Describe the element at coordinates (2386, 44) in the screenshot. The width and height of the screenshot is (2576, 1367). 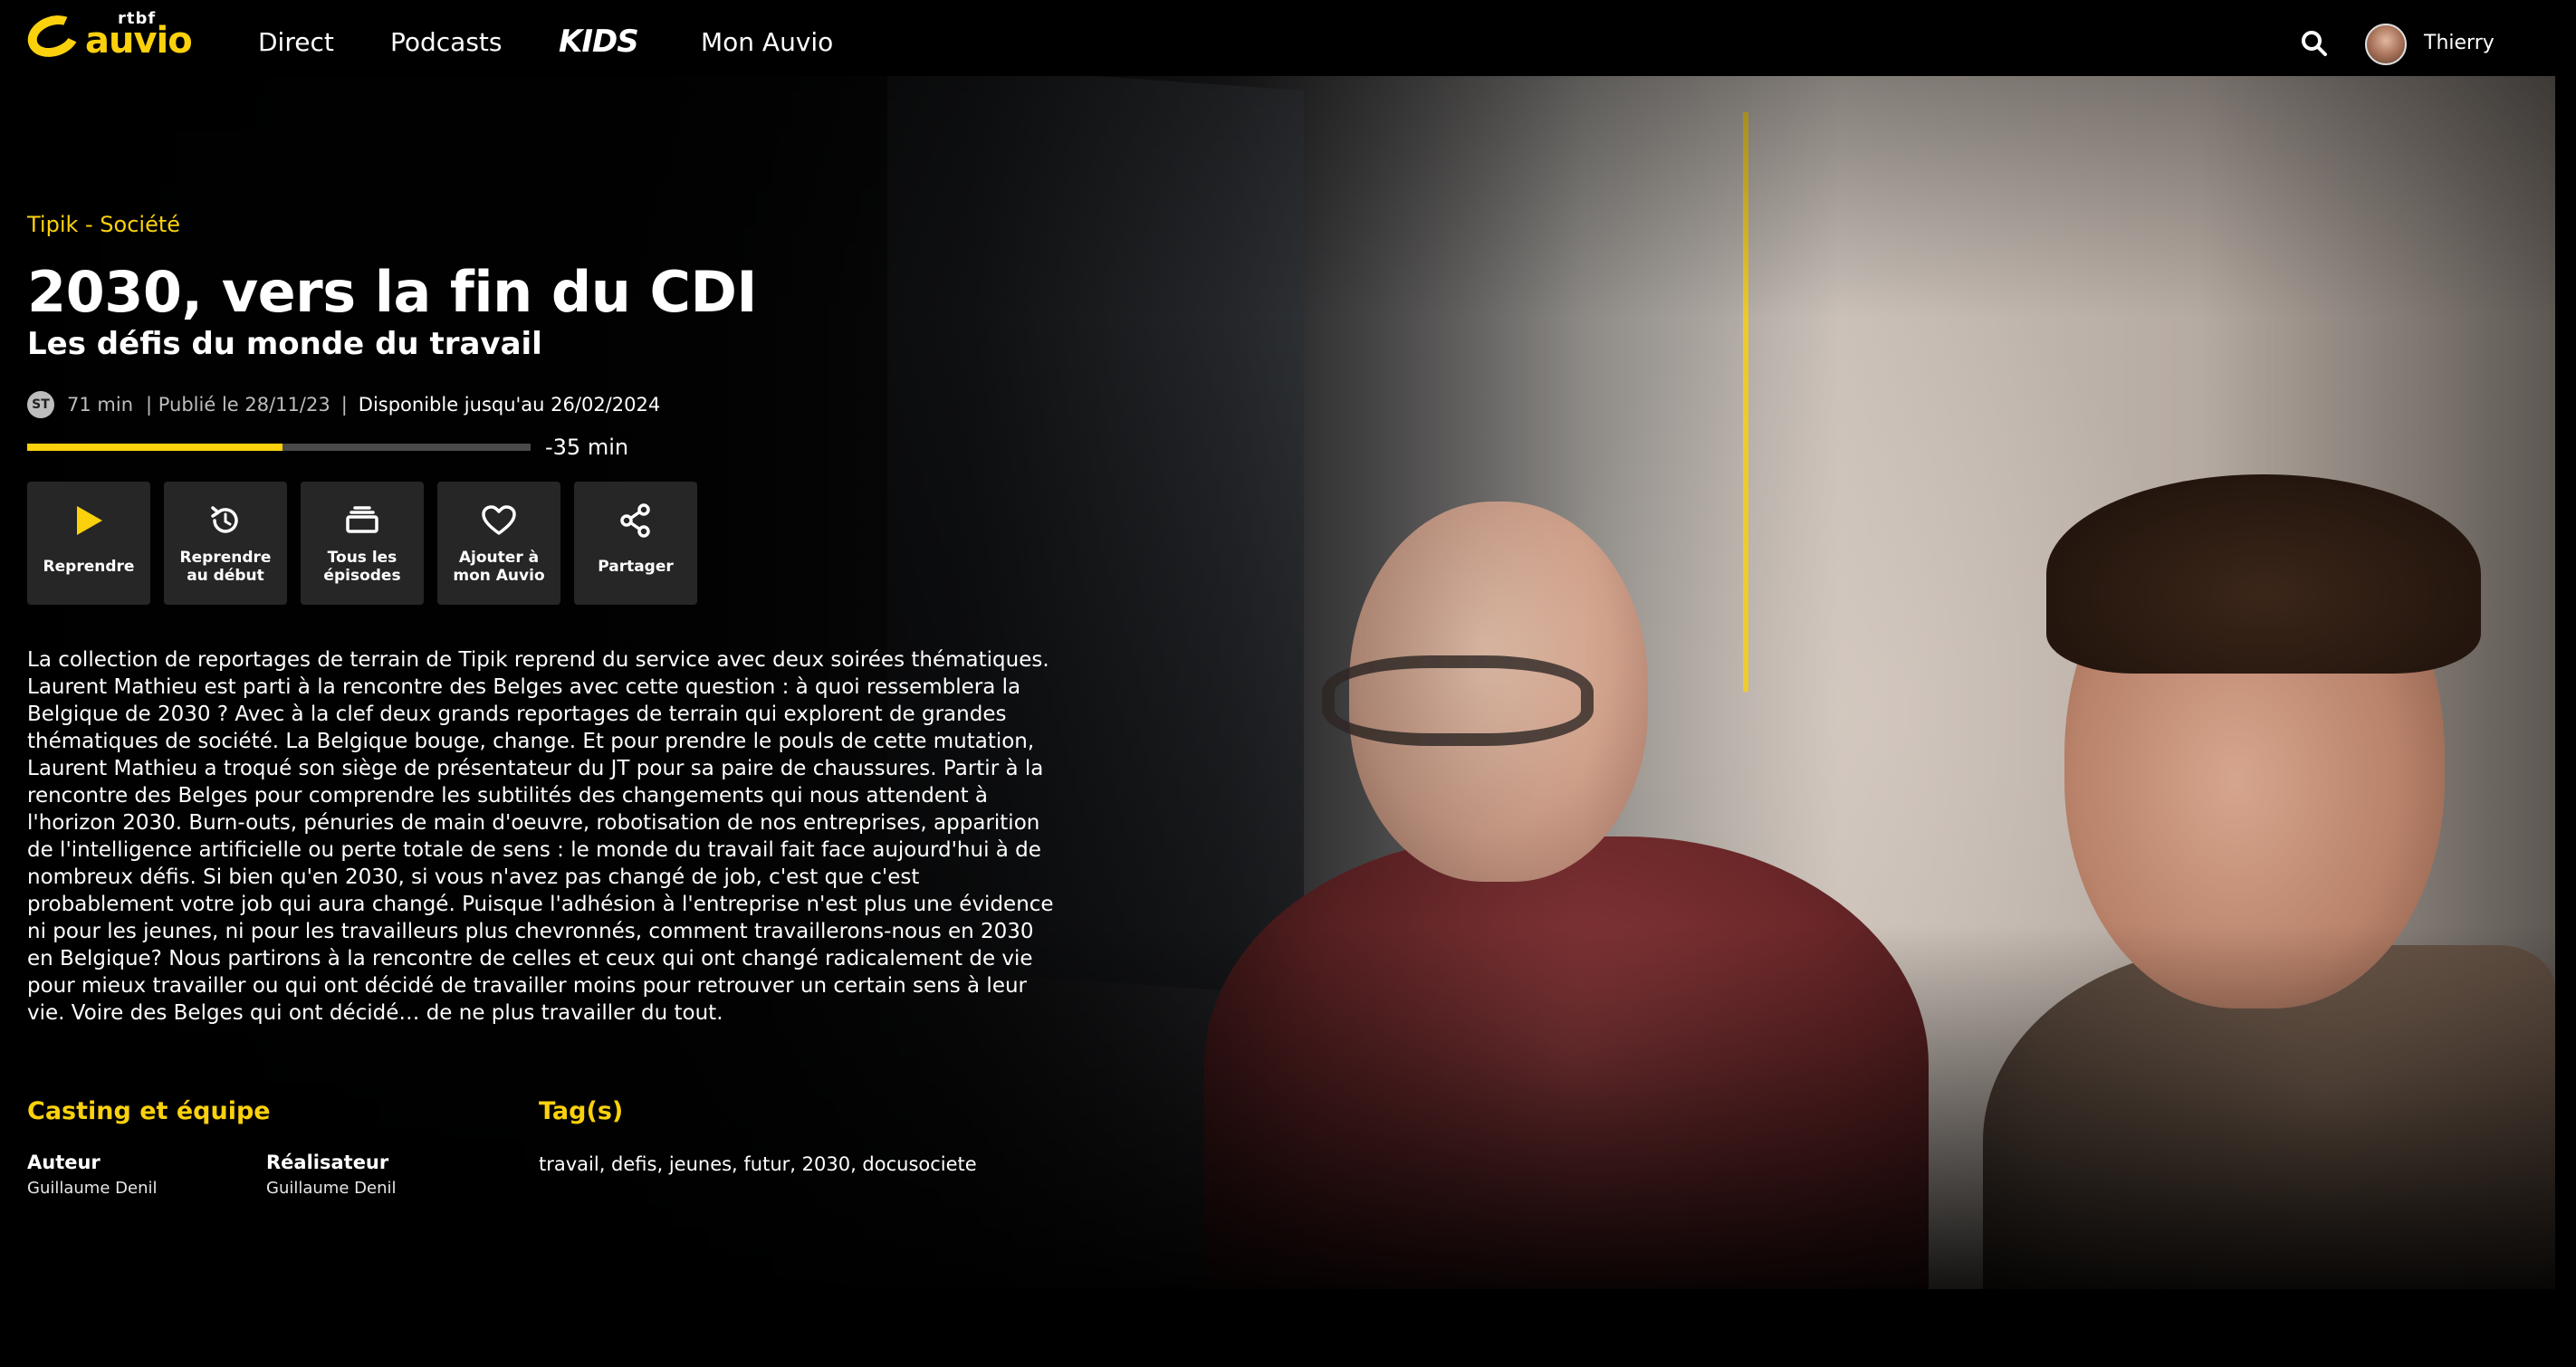
I see `user-avatar` at that location.